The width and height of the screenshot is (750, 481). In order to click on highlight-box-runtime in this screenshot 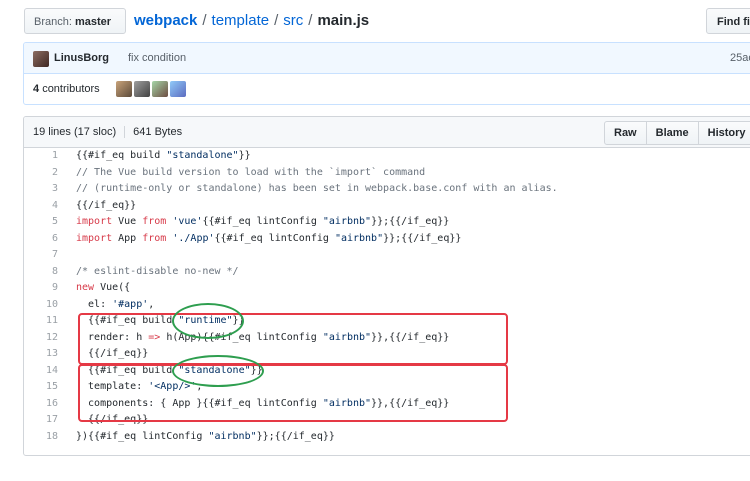, I will do `click(293, 339)`.